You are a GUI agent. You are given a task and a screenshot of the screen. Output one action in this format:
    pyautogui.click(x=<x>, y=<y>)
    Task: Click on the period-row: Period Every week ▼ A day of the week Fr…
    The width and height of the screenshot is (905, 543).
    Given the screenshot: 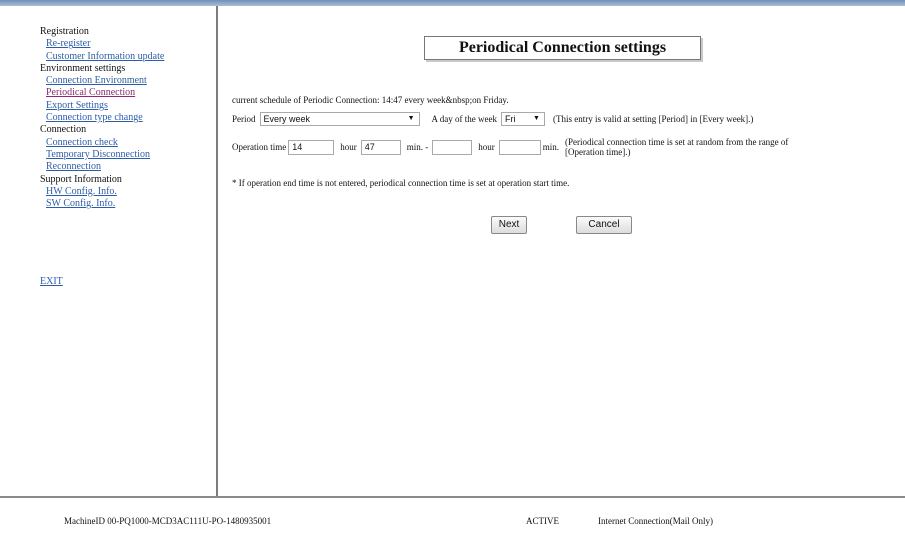 What is the action you would take?
    pyautogui.click(x=492, y=119)
    